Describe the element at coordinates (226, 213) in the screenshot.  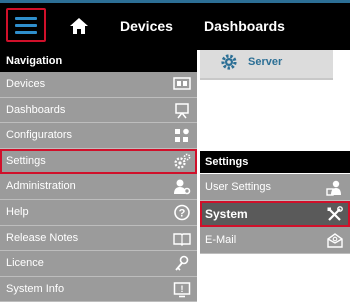
I see `submenu-item-label: System` at that location.